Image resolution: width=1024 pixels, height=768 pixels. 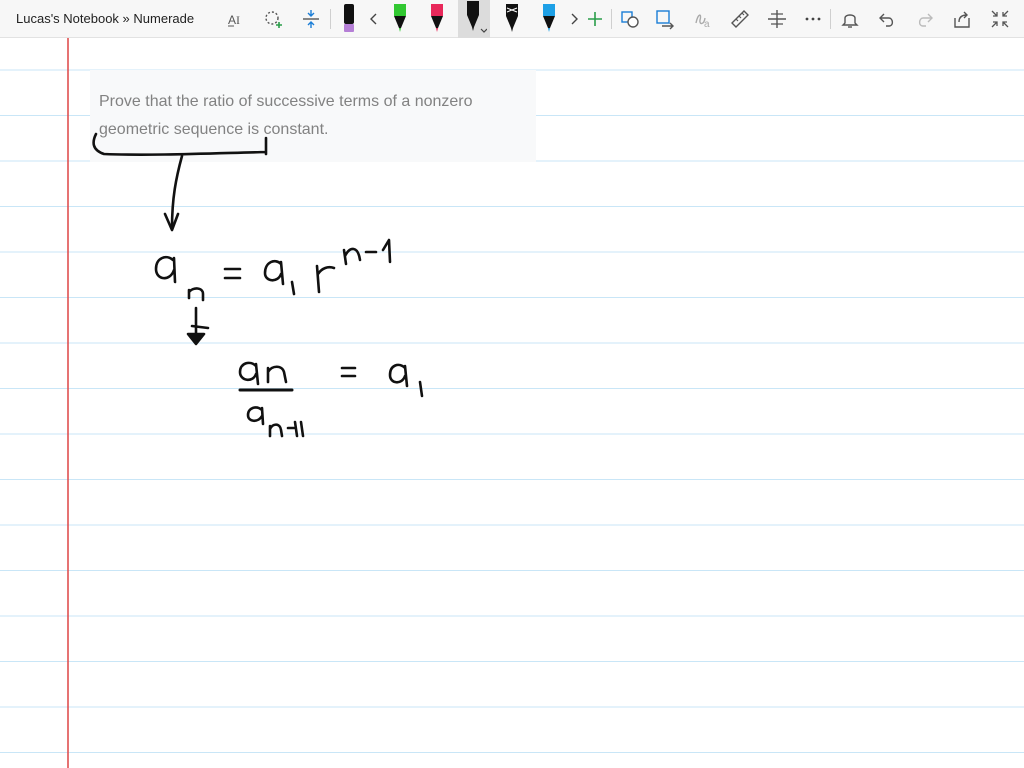 I want to click on add-space-icon, so click(x=311, y=19).